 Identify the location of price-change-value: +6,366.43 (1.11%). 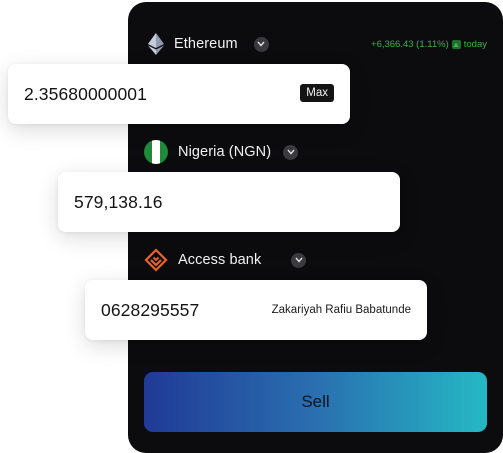
(410, 44).